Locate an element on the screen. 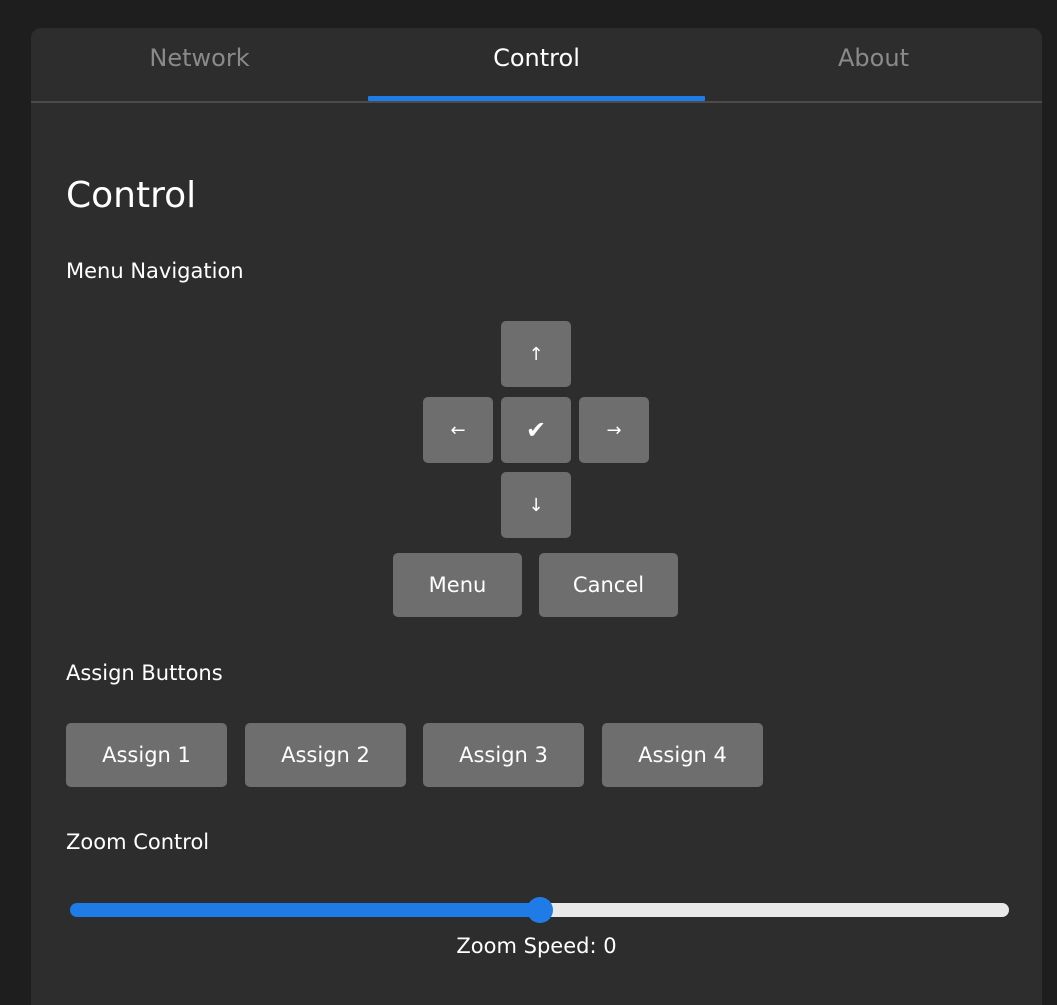 The height and width of the screenshot is (1005, 1057). assign-4-button: Assign 4 is located at coordinates (682, 755).